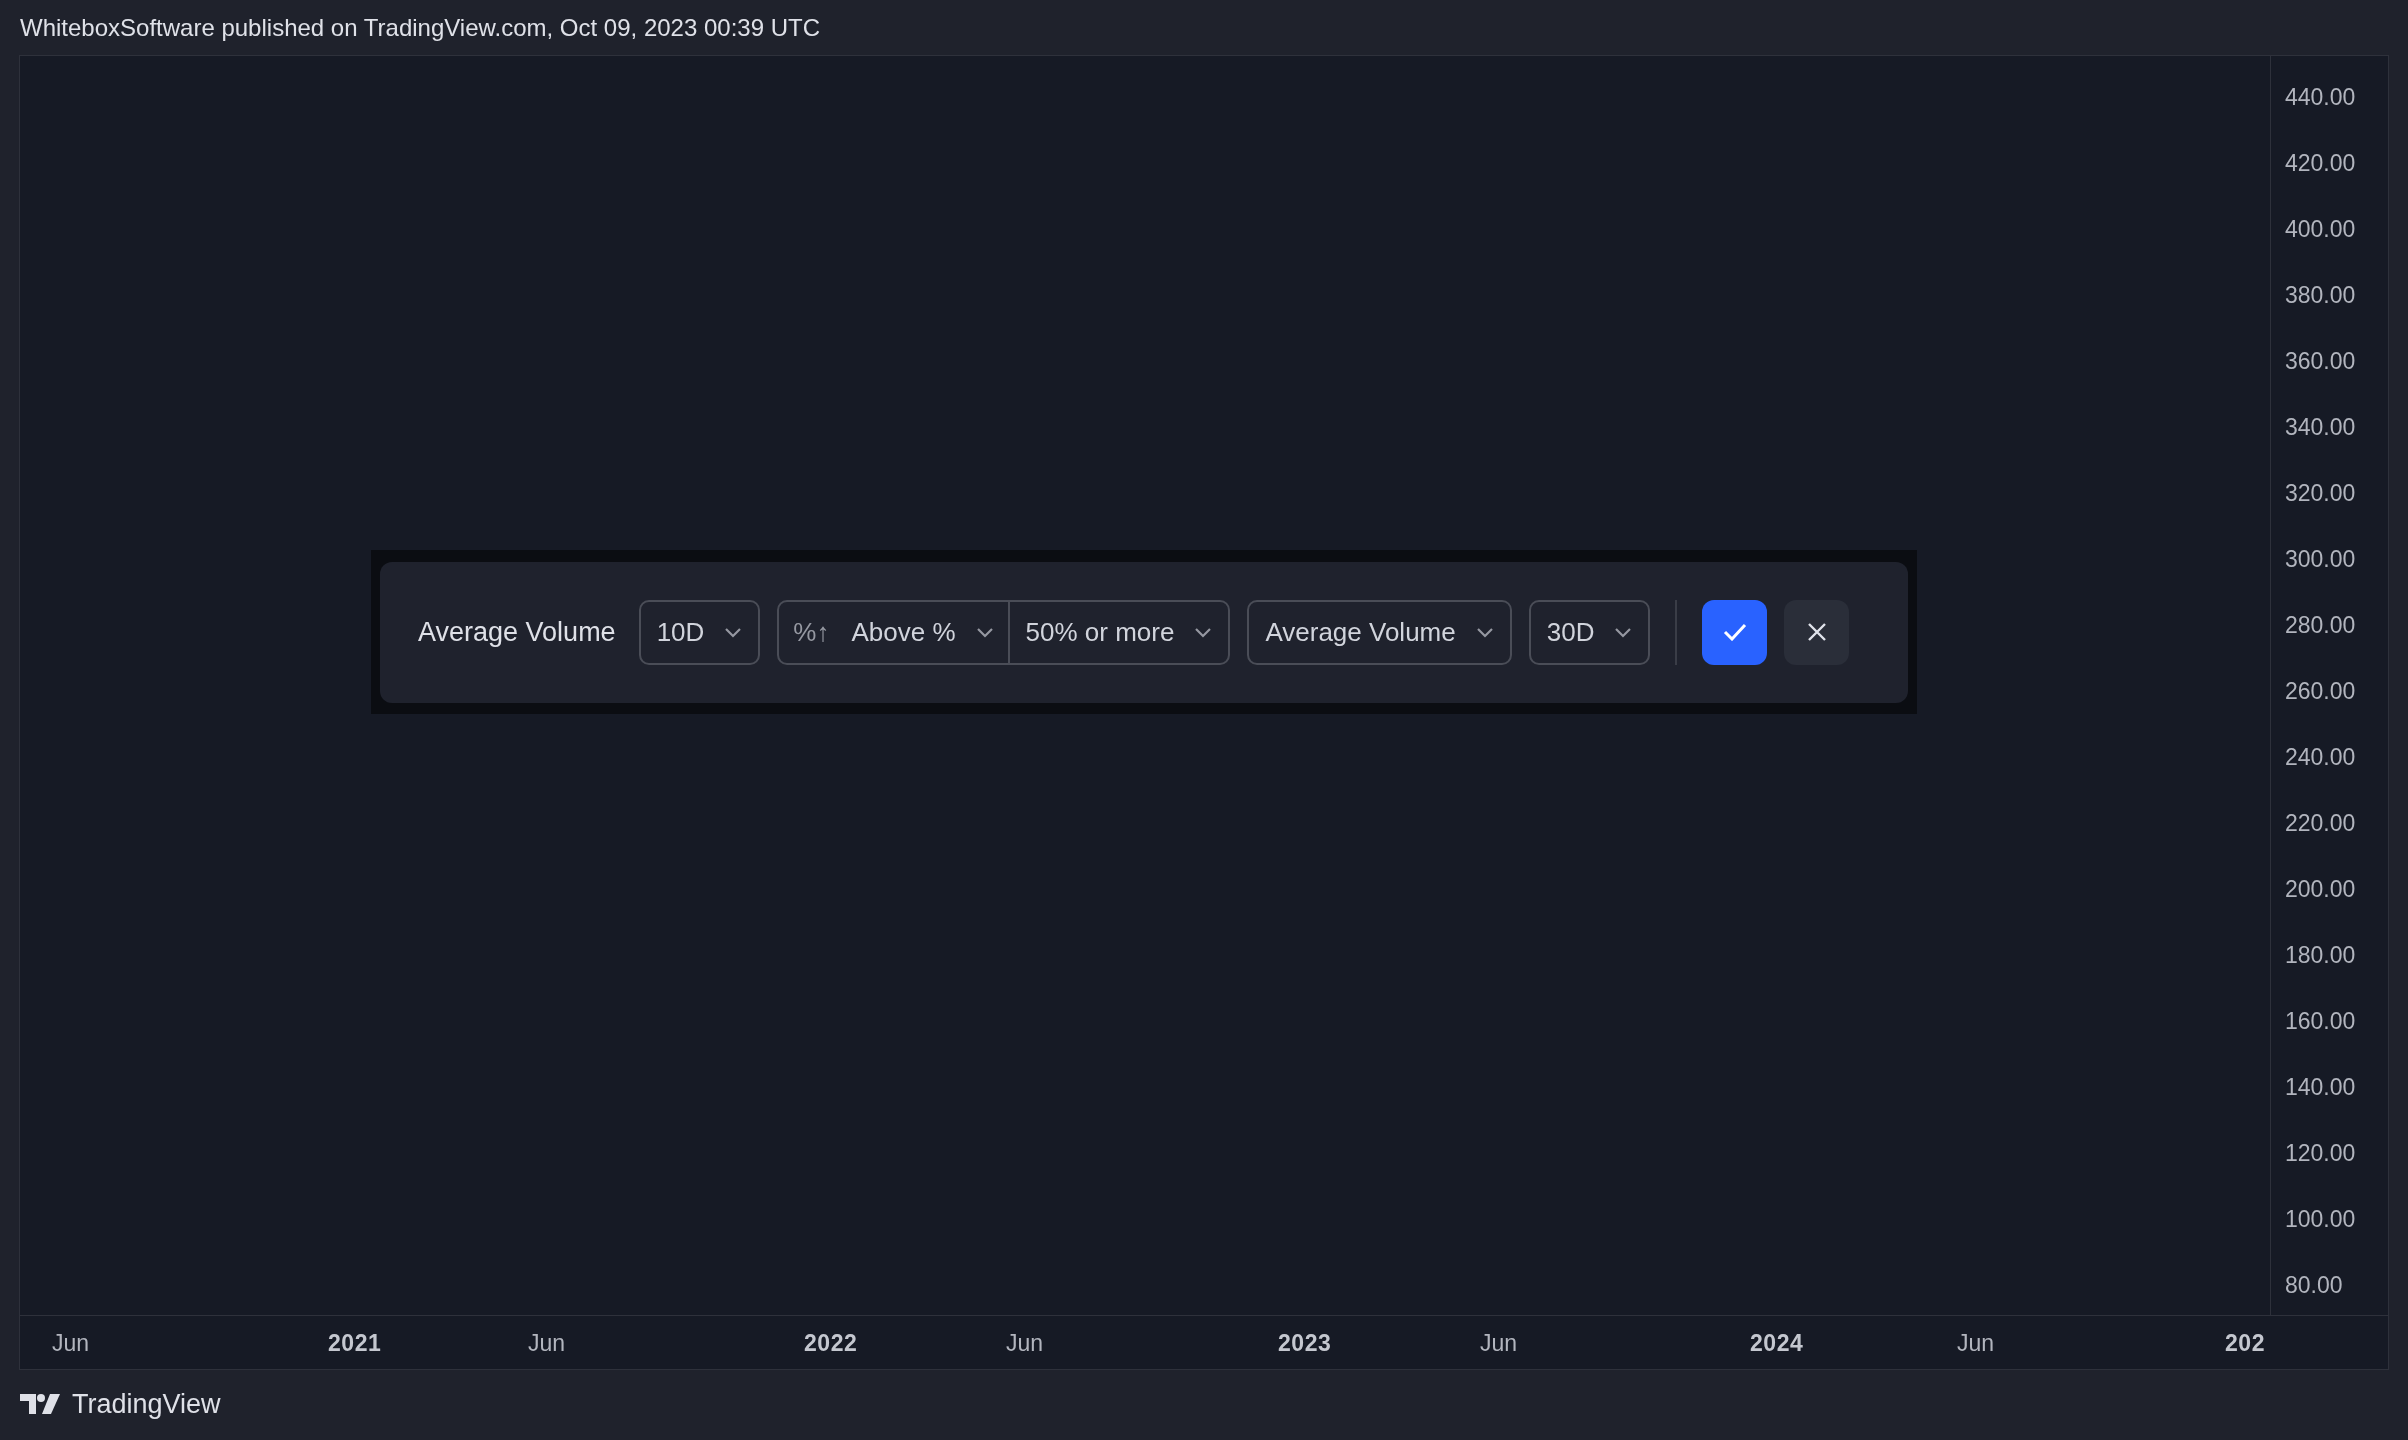 The width and height of the screenshot is (2408, 1440). Describe the element at coordinates (699, 632) in the screenshot. I see `dropdown-button: 10D` at that location.